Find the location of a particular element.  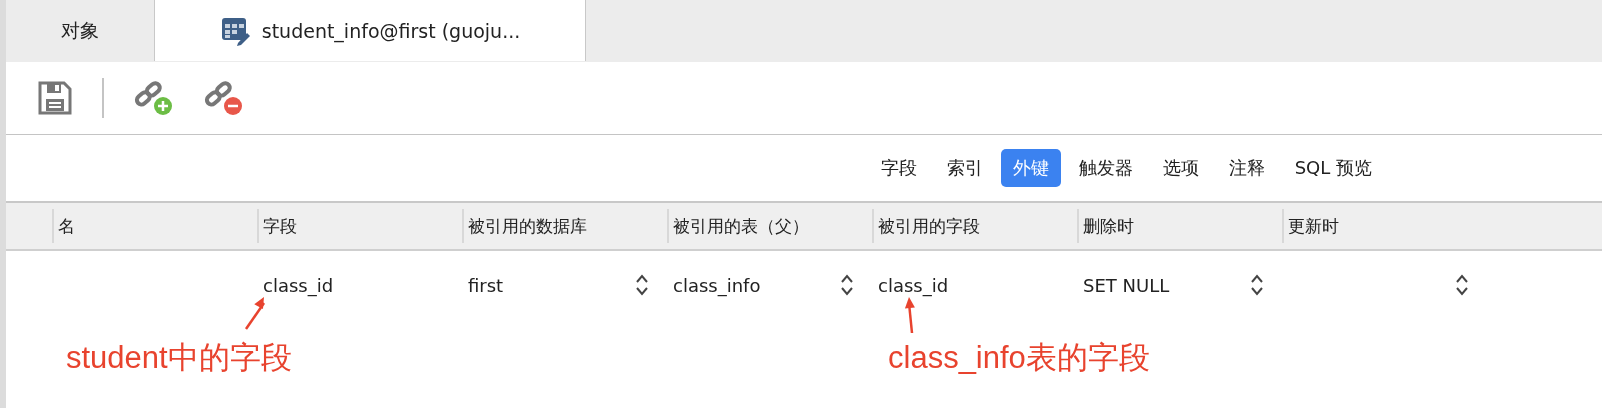

section-tab: 字段 is located at coordinates (898, 168).